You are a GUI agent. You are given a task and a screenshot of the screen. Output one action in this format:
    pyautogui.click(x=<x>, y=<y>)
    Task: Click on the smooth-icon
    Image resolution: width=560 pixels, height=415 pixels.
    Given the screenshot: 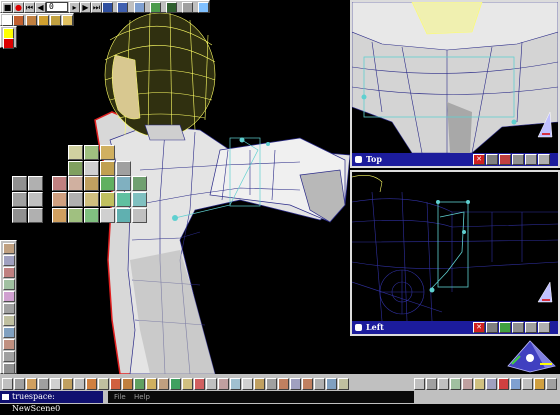 What is the action you would take?
    pyautogui.click(x=123, y=199)
    